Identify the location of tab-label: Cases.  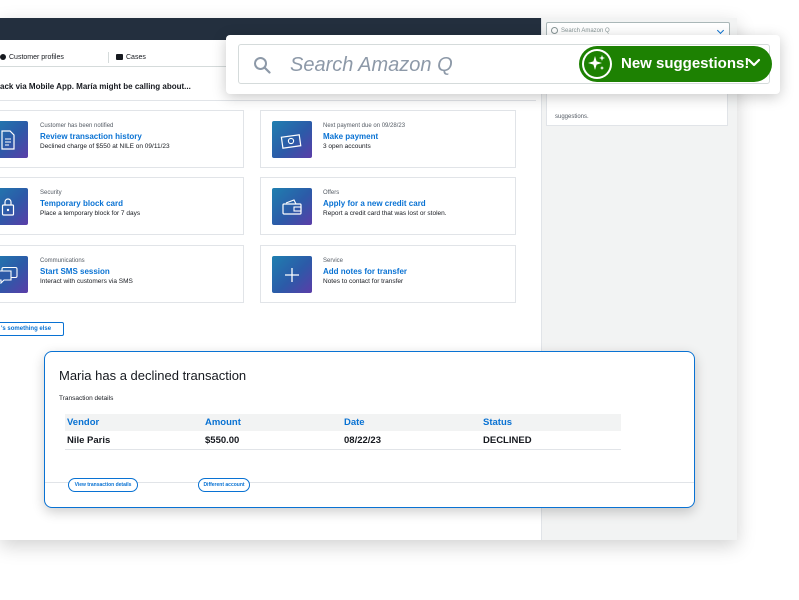
(136, 57).